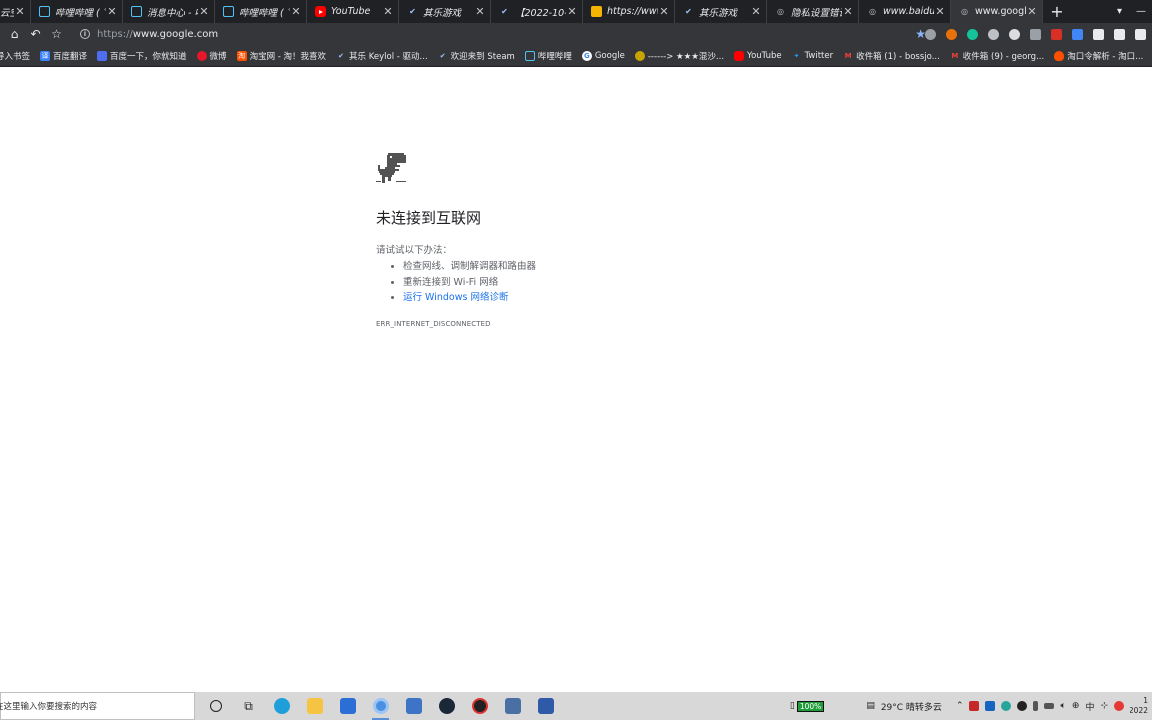 The height and width of the screenshot is (720, 1152). I want to click on input-method-icon: ⊹, so click(1104, 706).